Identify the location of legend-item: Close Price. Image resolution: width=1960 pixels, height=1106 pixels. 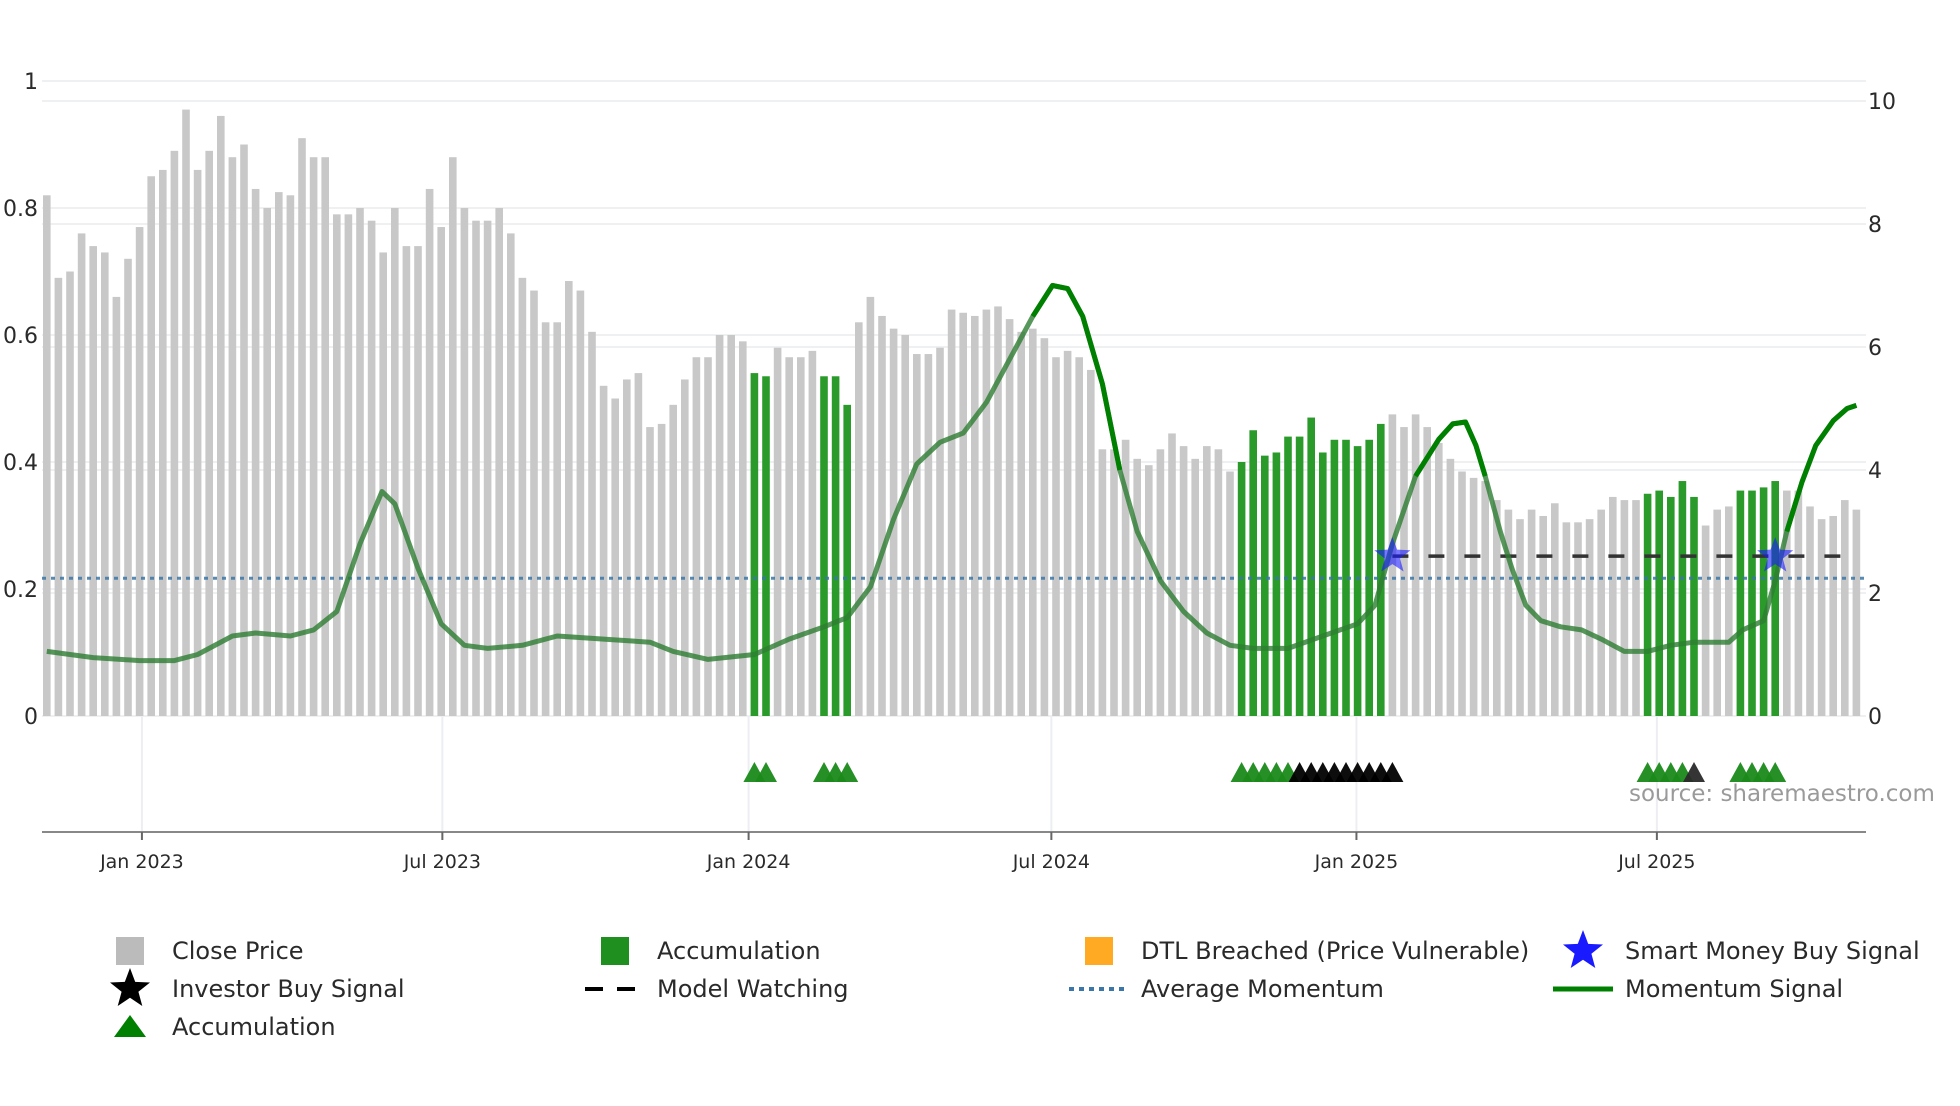
(210, 951).